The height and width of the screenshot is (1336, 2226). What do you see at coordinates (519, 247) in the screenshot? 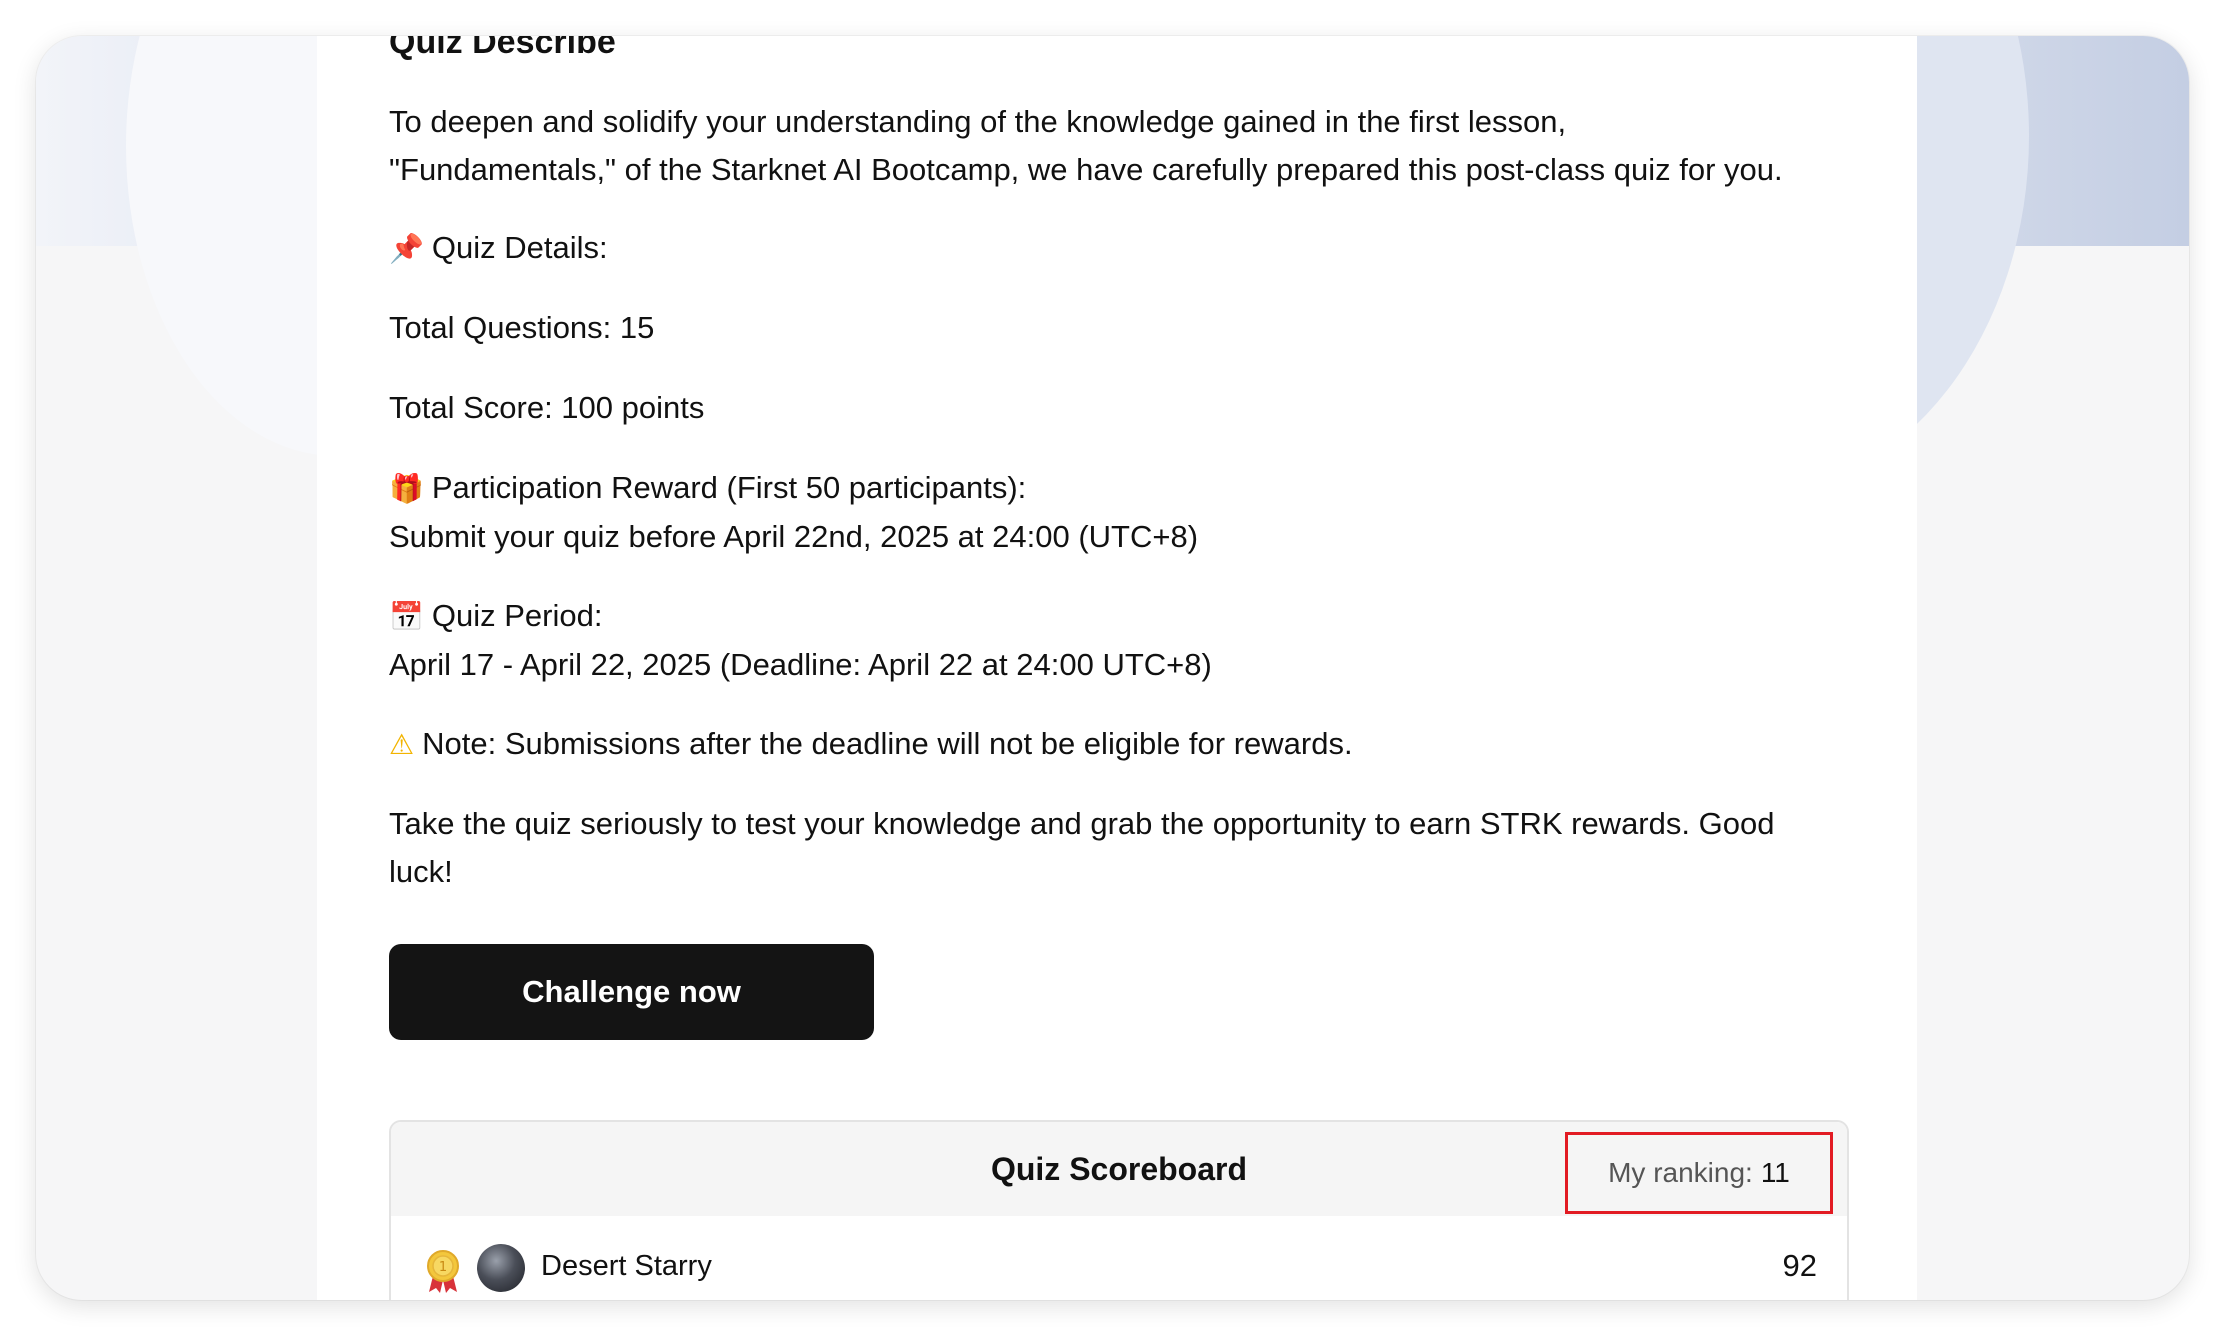
I see `details-label: Quiz Details:` at bounding box center [519, 247].